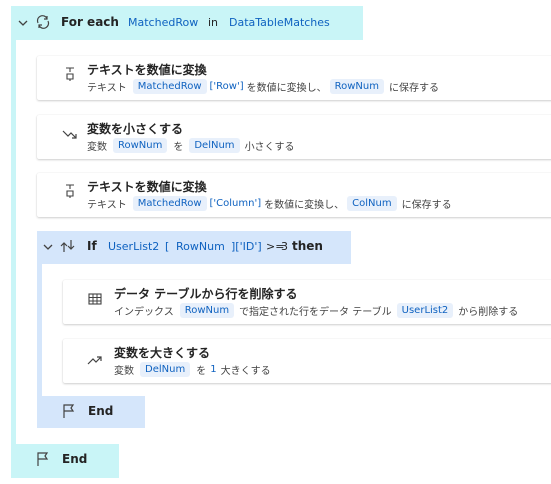  What do you see at coordinates (213, 369) in the screenshot?
I see `desc-value: 1` at bounding box center [213, 369].